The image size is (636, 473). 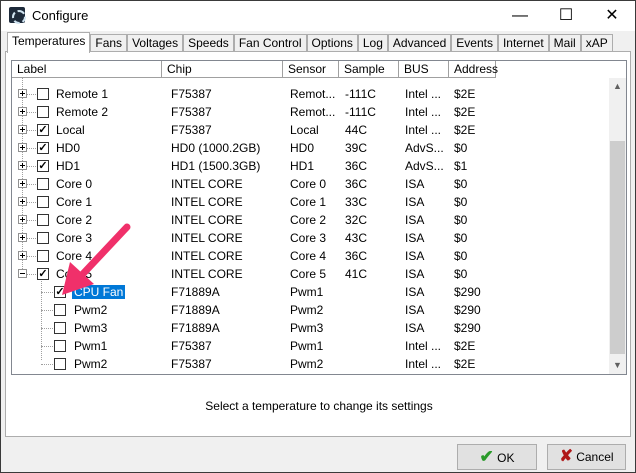 What do you see at coordinates (473, 69) in the screenshot?
I see `column-header-address: Address` at bounding box center [473, 69].